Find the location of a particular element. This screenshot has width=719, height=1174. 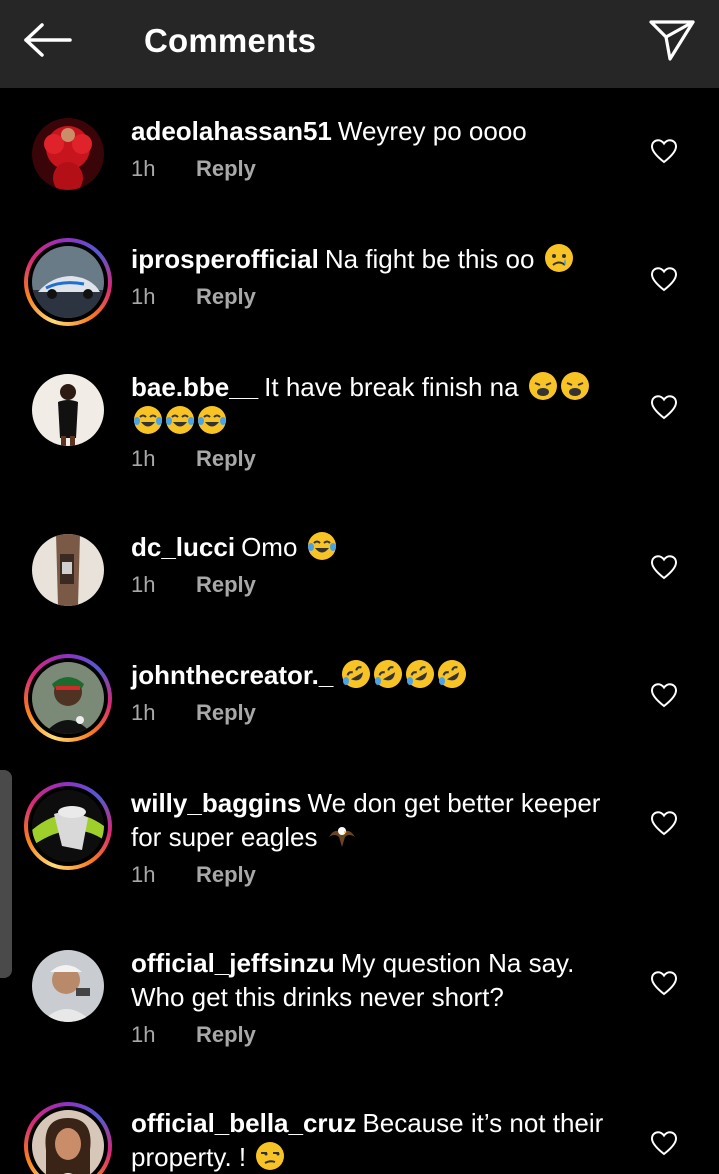

edge-panel-handle is located at coordinates (6, 874).